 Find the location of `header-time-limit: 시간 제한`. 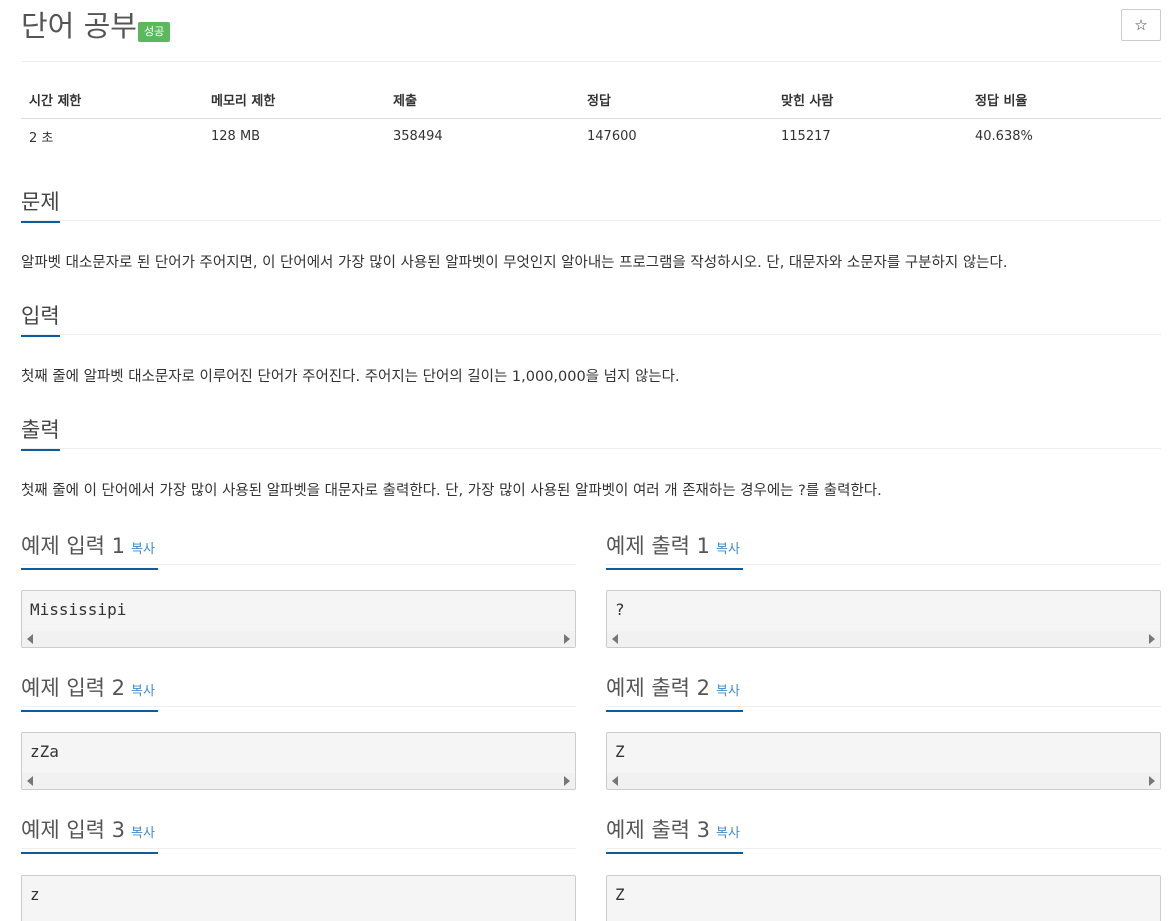

header-time-limit: 시간 제한 is located at coordinates (112, 100).